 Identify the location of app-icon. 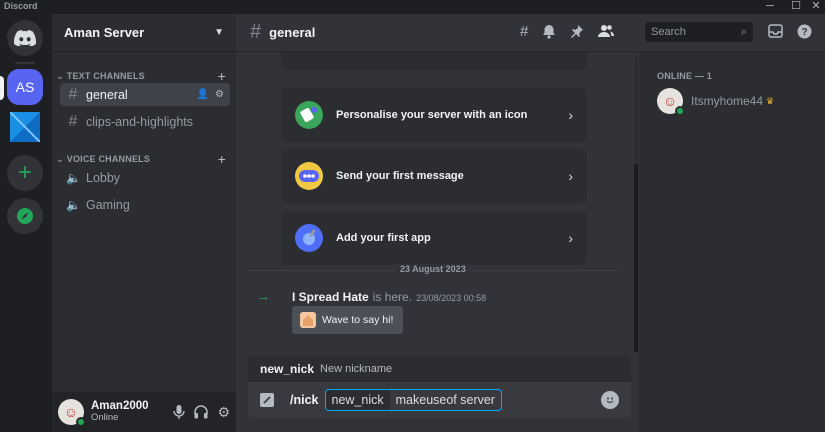
(309, 238).